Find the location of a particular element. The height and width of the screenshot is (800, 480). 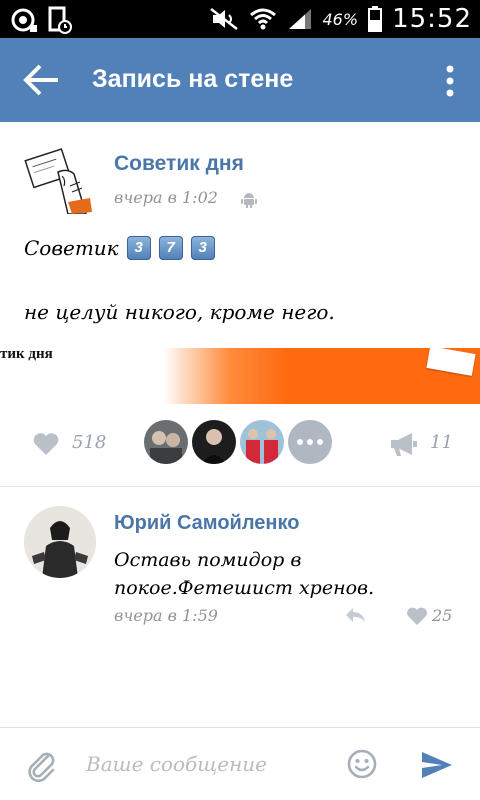

file-notification-icon is located at coordinates (60, 20).